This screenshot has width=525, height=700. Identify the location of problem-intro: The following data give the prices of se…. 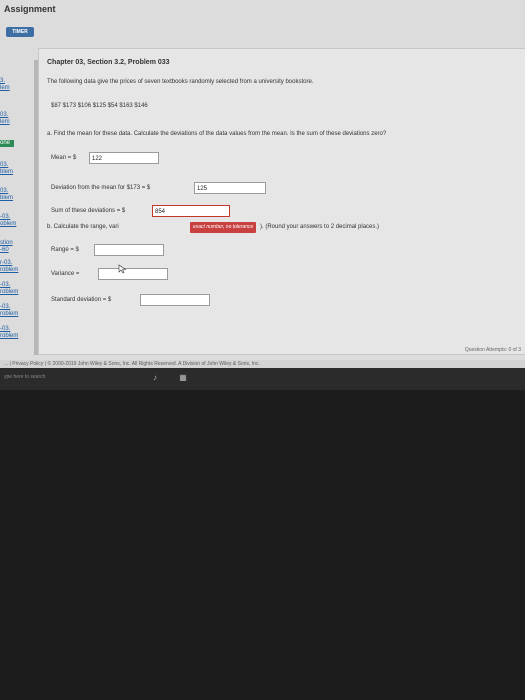
(180, 82).